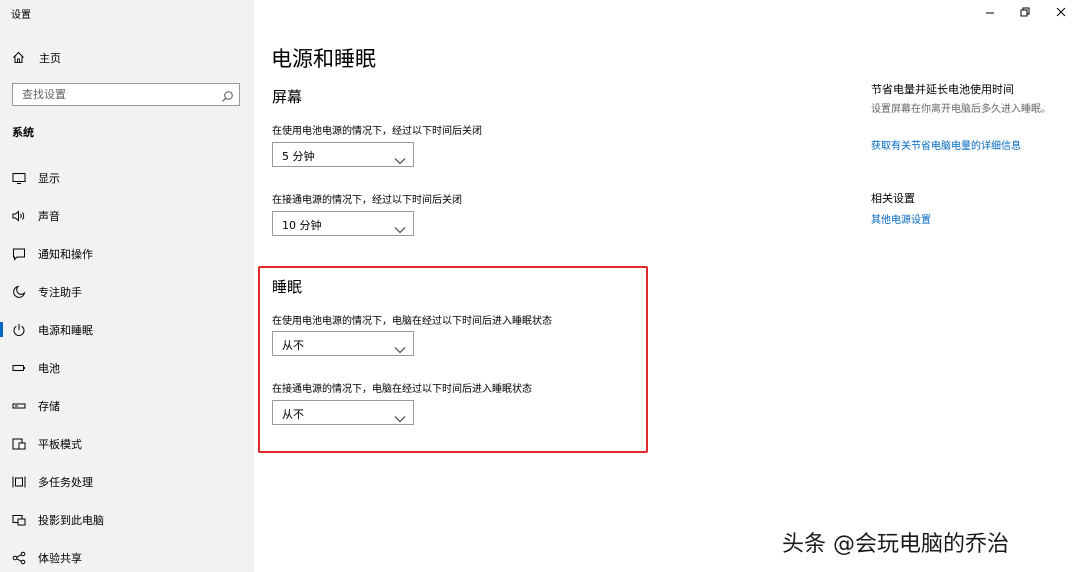 The image size is (1080, 572). I want to click on sidebar-item-power-sleep: 电源和睡眠, so click(127, 329).